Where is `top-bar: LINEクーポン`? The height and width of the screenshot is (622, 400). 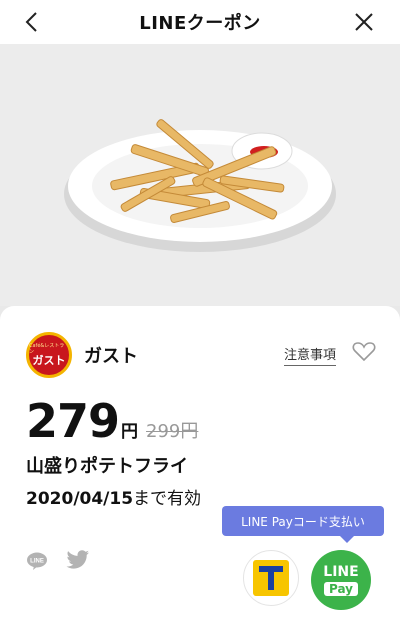
top-bar: LINEクーポン is located at coordinates (200, 22).